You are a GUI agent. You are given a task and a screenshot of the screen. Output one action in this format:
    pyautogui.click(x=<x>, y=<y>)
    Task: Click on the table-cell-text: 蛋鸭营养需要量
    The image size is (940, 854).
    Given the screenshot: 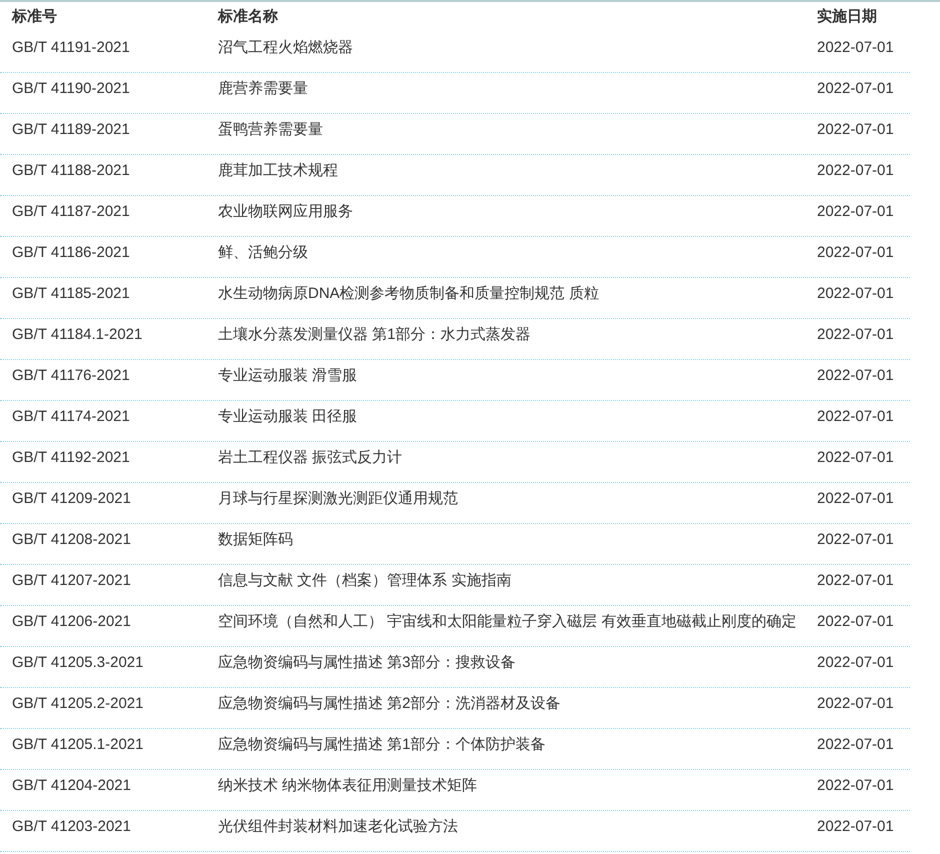 What is the action you would take?
    pyautogui.click(x=271, y=130)
    